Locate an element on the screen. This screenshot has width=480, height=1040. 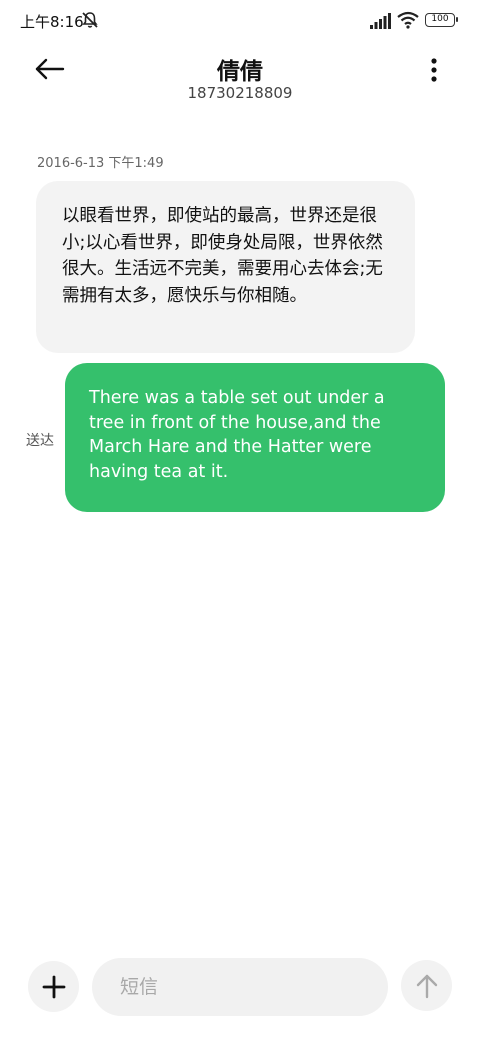
battery-icon: 100 is located at coordinates (441, 20).